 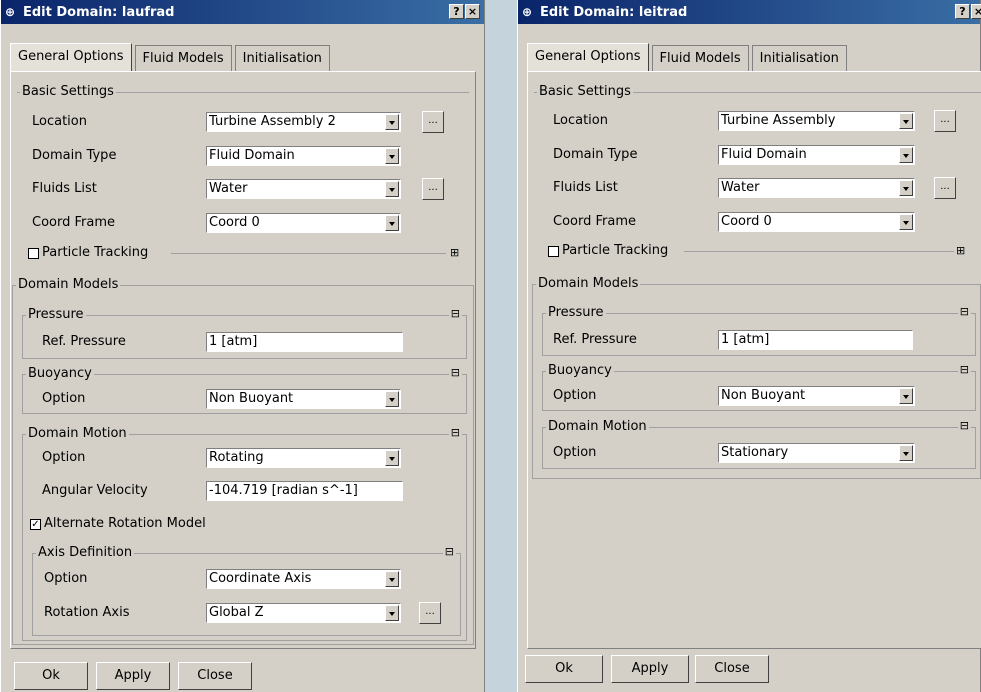 What do you see at coordinates (303, 458) in the screenshot?
I see `motion-option-select: Rotating` at bounding box center [303, 458].